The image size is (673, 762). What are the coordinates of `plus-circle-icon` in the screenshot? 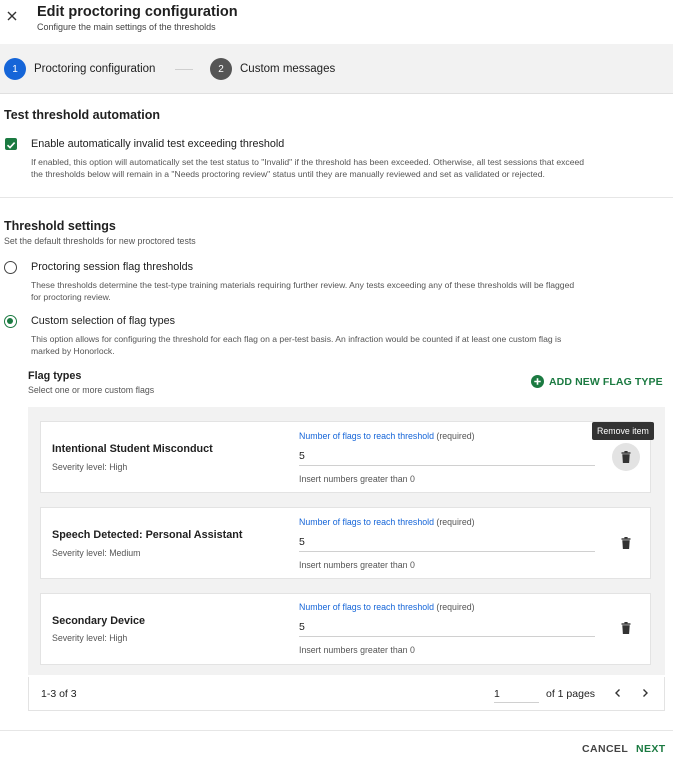 It's located at (537, 381).